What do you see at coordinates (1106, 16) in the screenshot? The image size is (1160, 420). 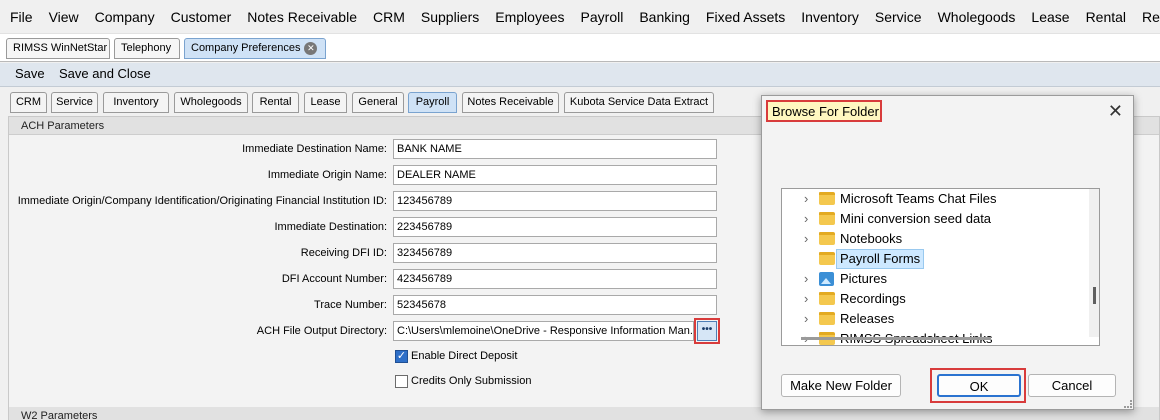 I see `menu-rental: Rental` at bounding box center [1106, 16].